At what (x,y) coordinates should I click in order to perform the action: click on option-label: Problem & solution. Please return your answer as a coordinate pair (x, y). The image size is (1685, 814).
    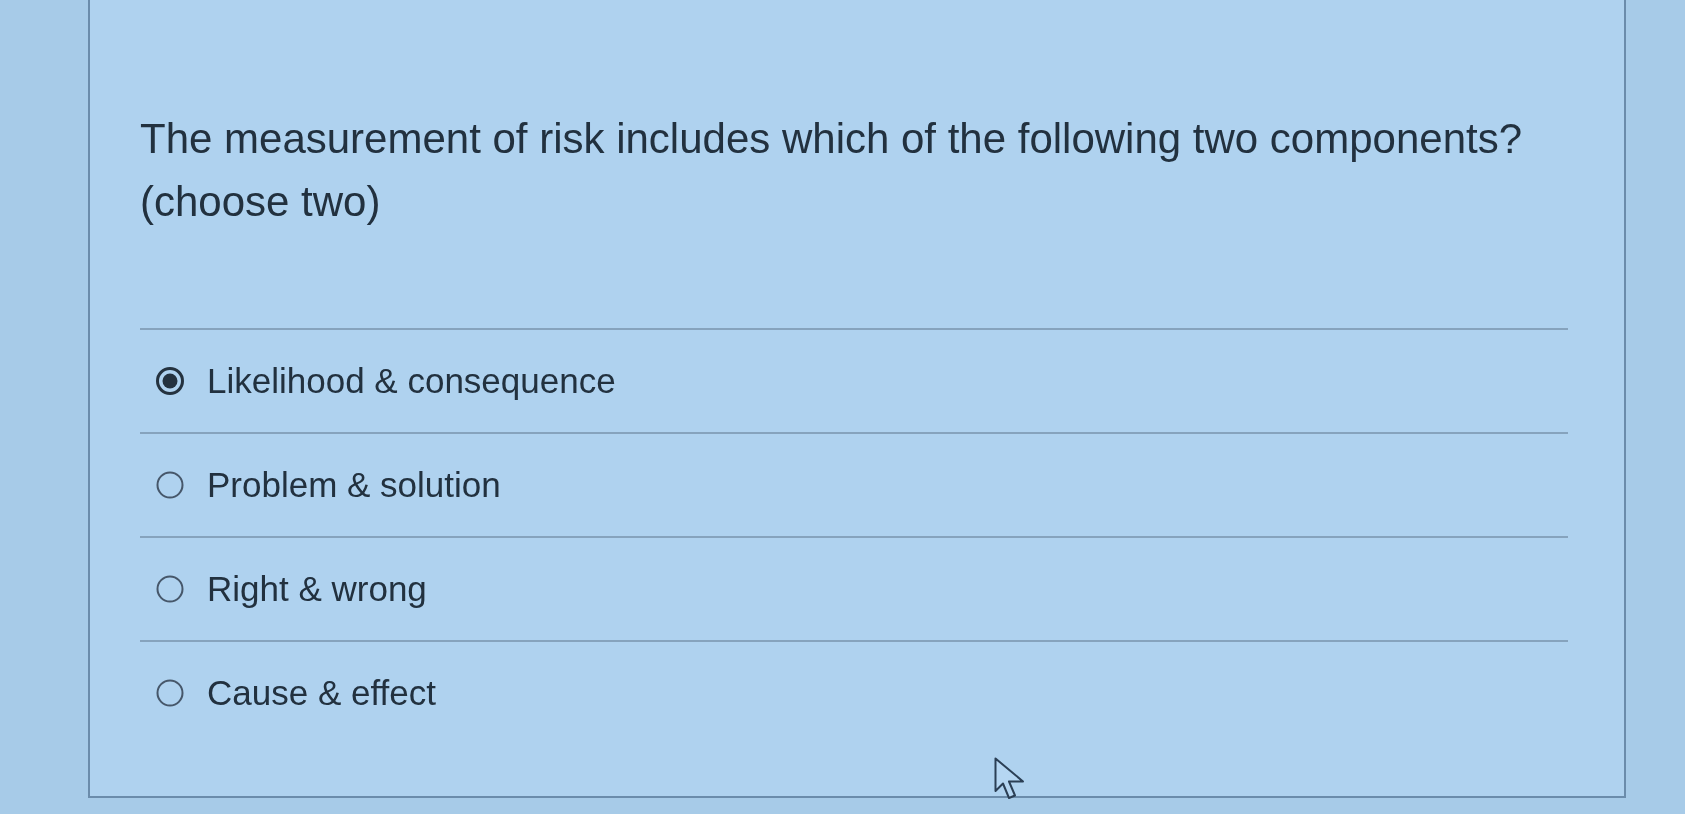
    Looking at the image, I should click on (354, 485).